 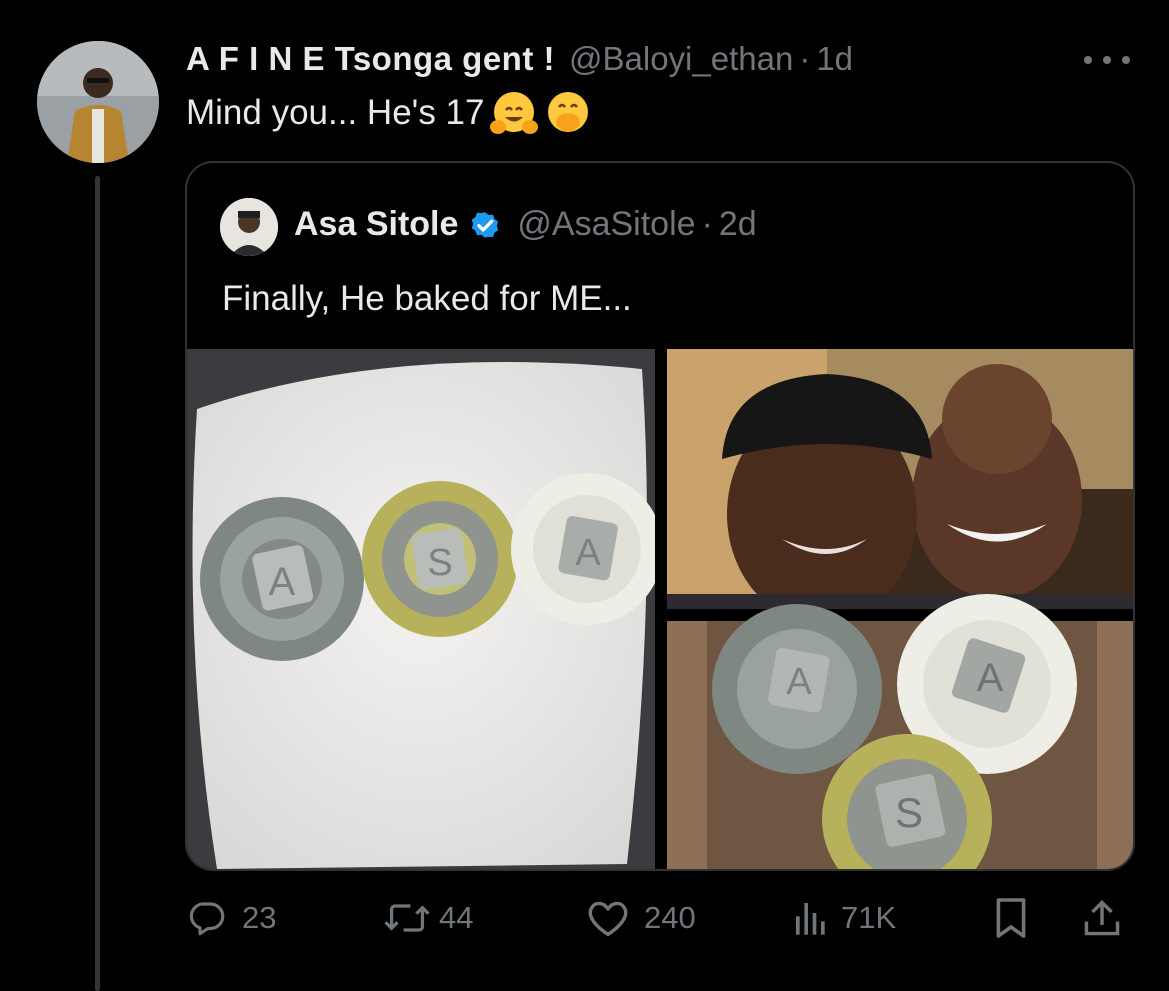 I want to click on quoted-author-handle: @AsaSitole, so click(x=606, y=224).